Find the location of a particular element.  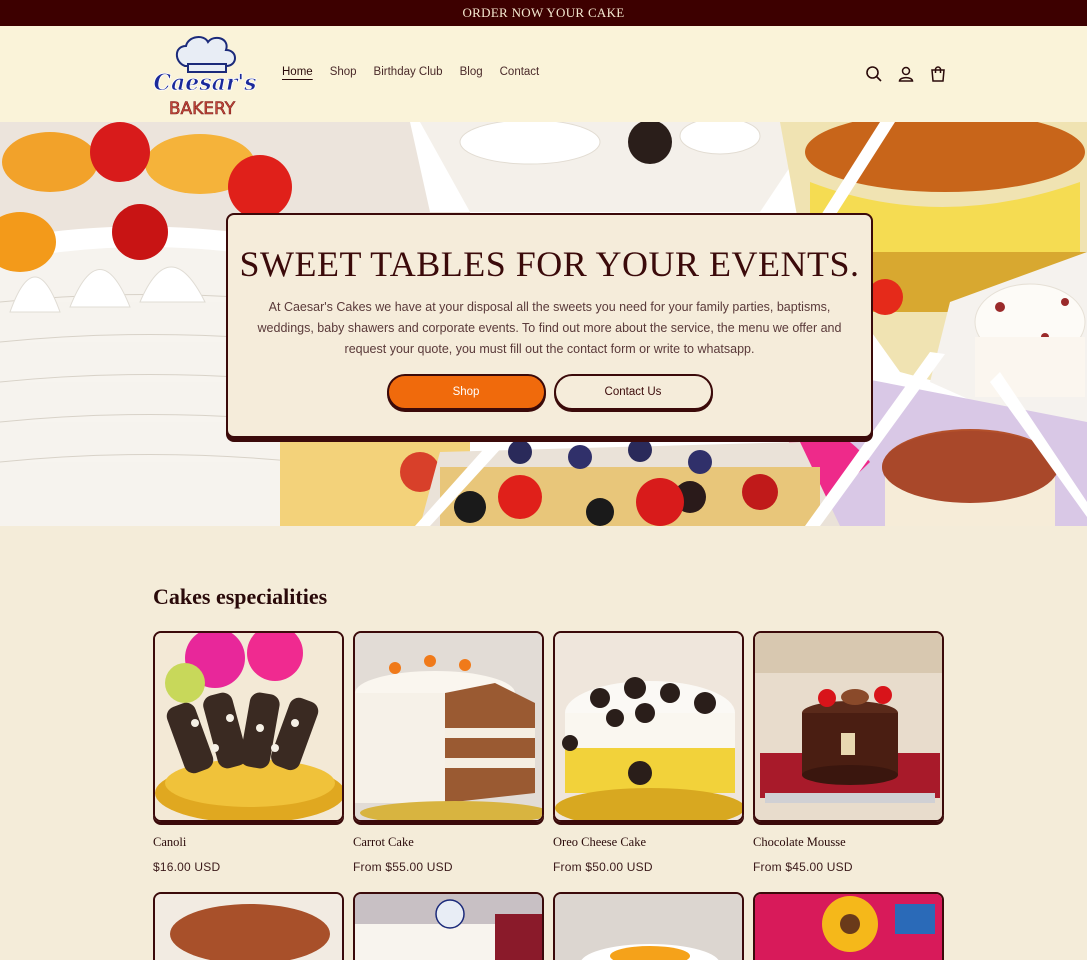

product-card: Chocolate Mousse From $45.00 USD is located at coordinates (848, 752).